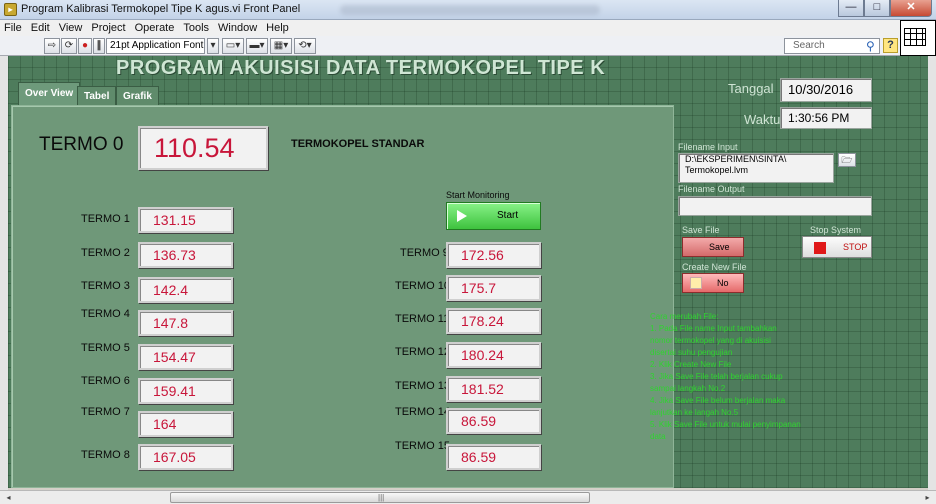  What do you see at coordinates (155, 28) in the screenshot?
I see `menu-operate: Operate` at bounding box center [155, 28].